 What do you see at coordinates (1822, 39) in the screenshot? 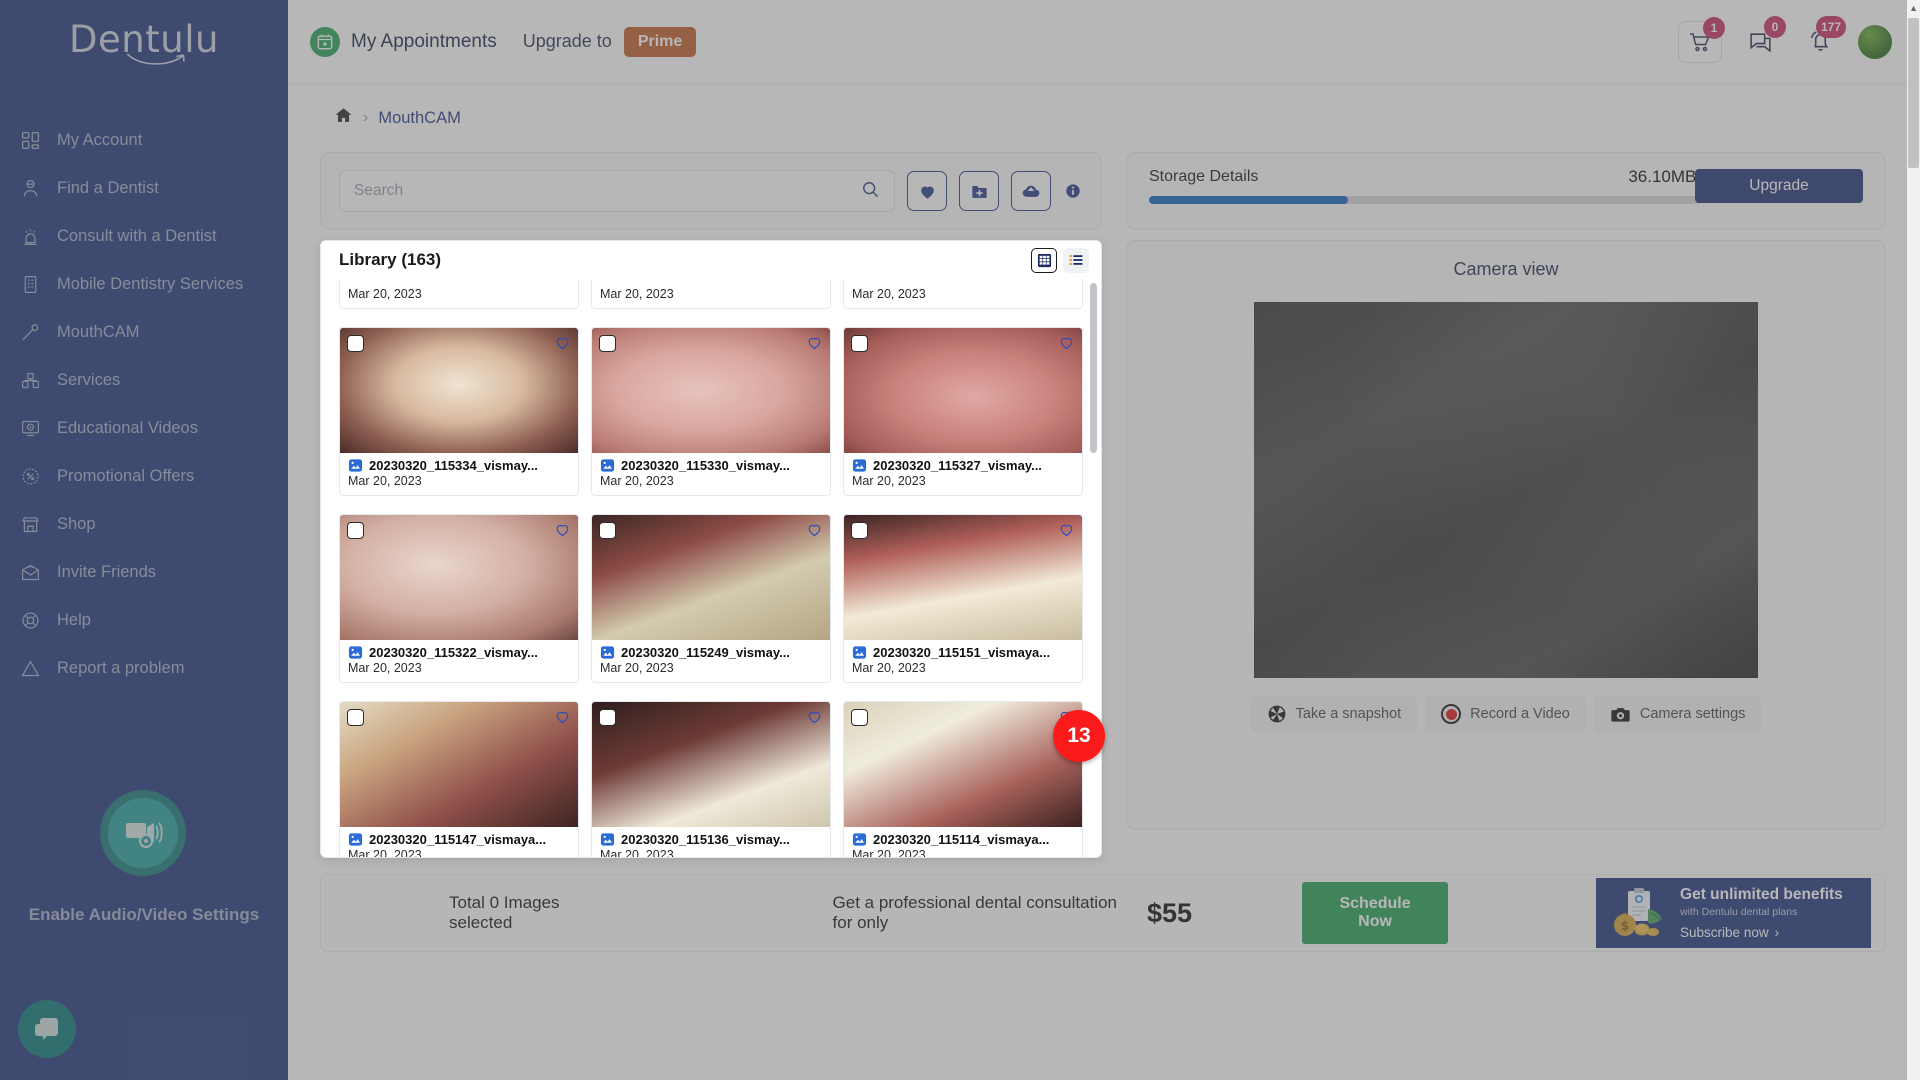
I see `notifications-button: 177` at bounding box center [1822, 39].